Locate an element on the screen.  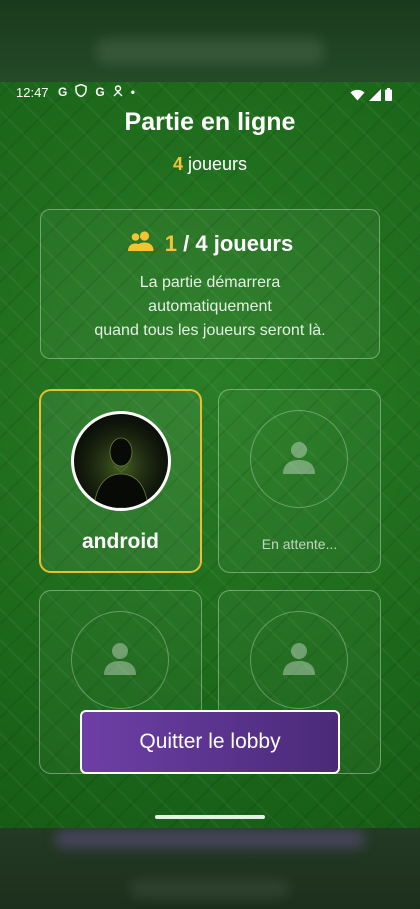
wifi-icon is located at coordinates (357, 95).